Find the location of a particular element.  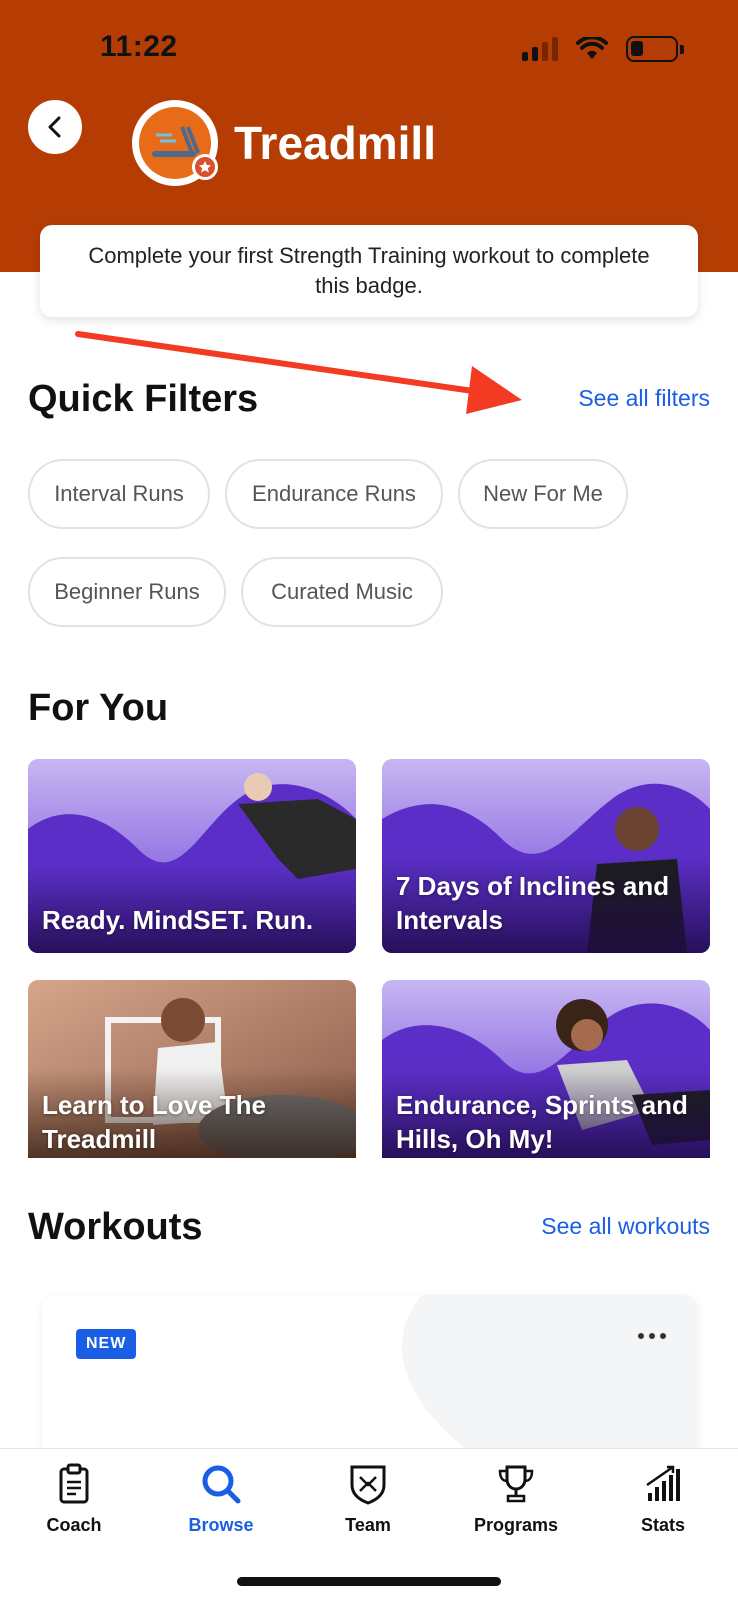

tab-label: Browse is located at coordinates (221, 1525).